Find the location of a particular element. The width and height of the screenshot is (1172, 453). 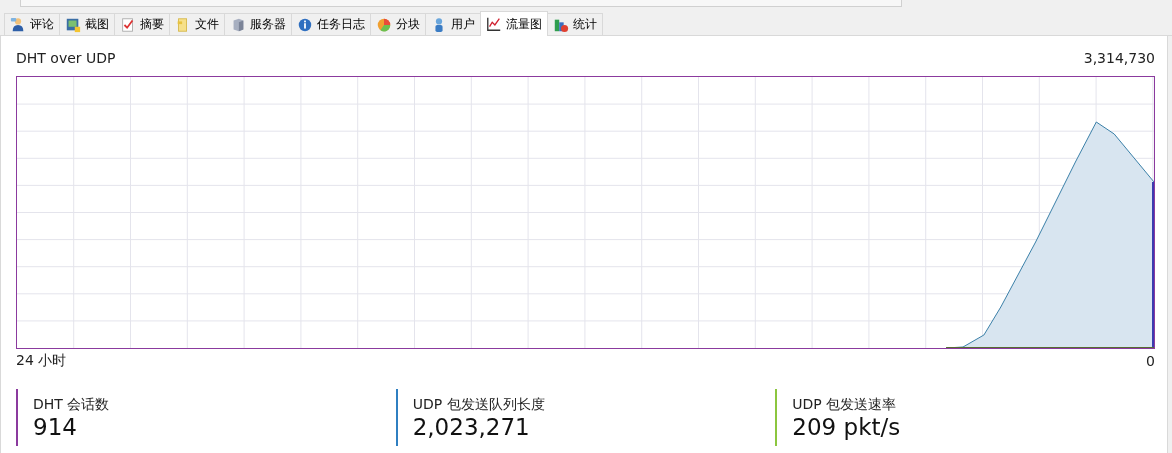

stat-value: 914 is located at coordinates (55, 426).